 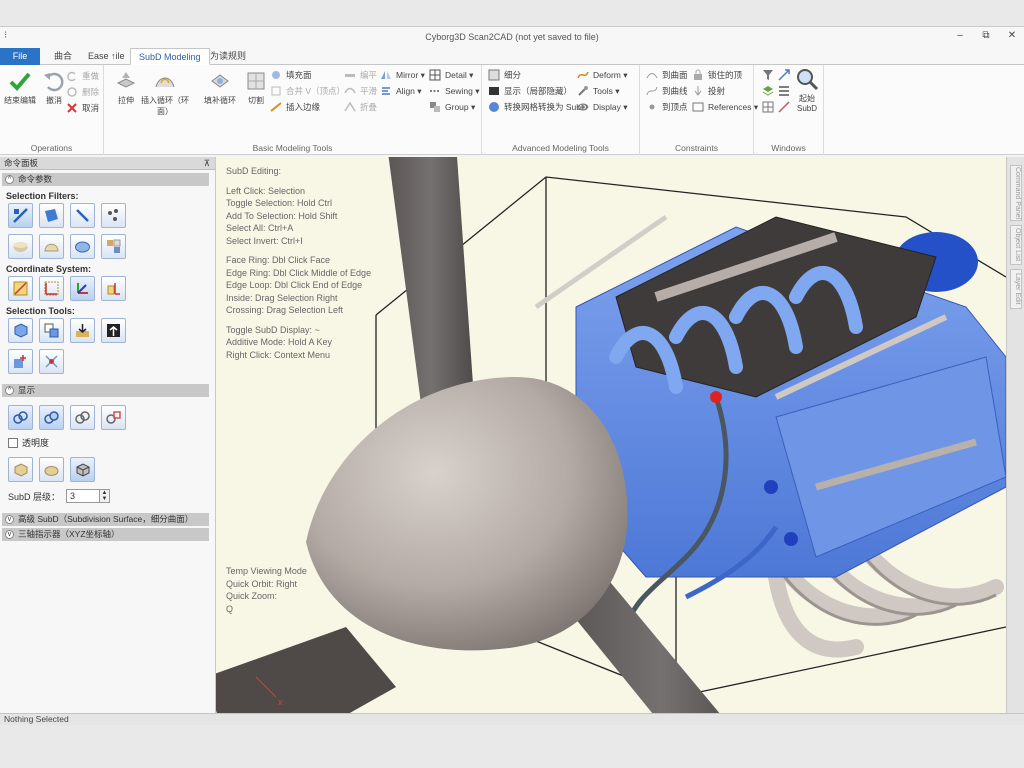 I want to click on tools-button: Tools ▾, so click(x=598, y=91).